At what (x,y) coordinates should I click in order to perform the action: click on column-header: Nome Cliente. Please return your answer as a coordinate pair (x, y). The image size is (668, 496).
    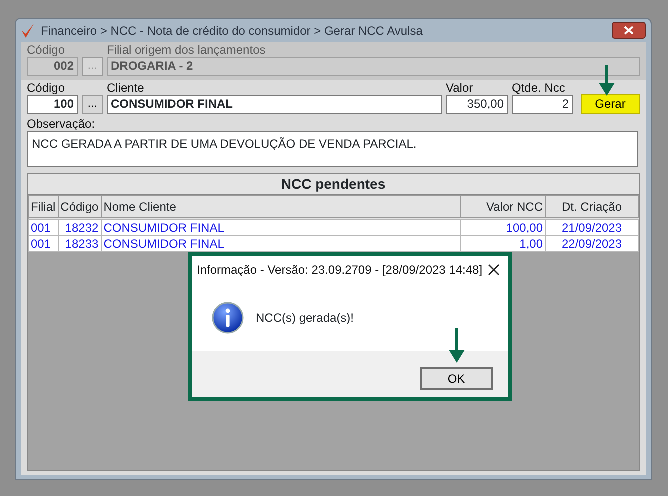
    Looking at the image, I should click on (280, 207).